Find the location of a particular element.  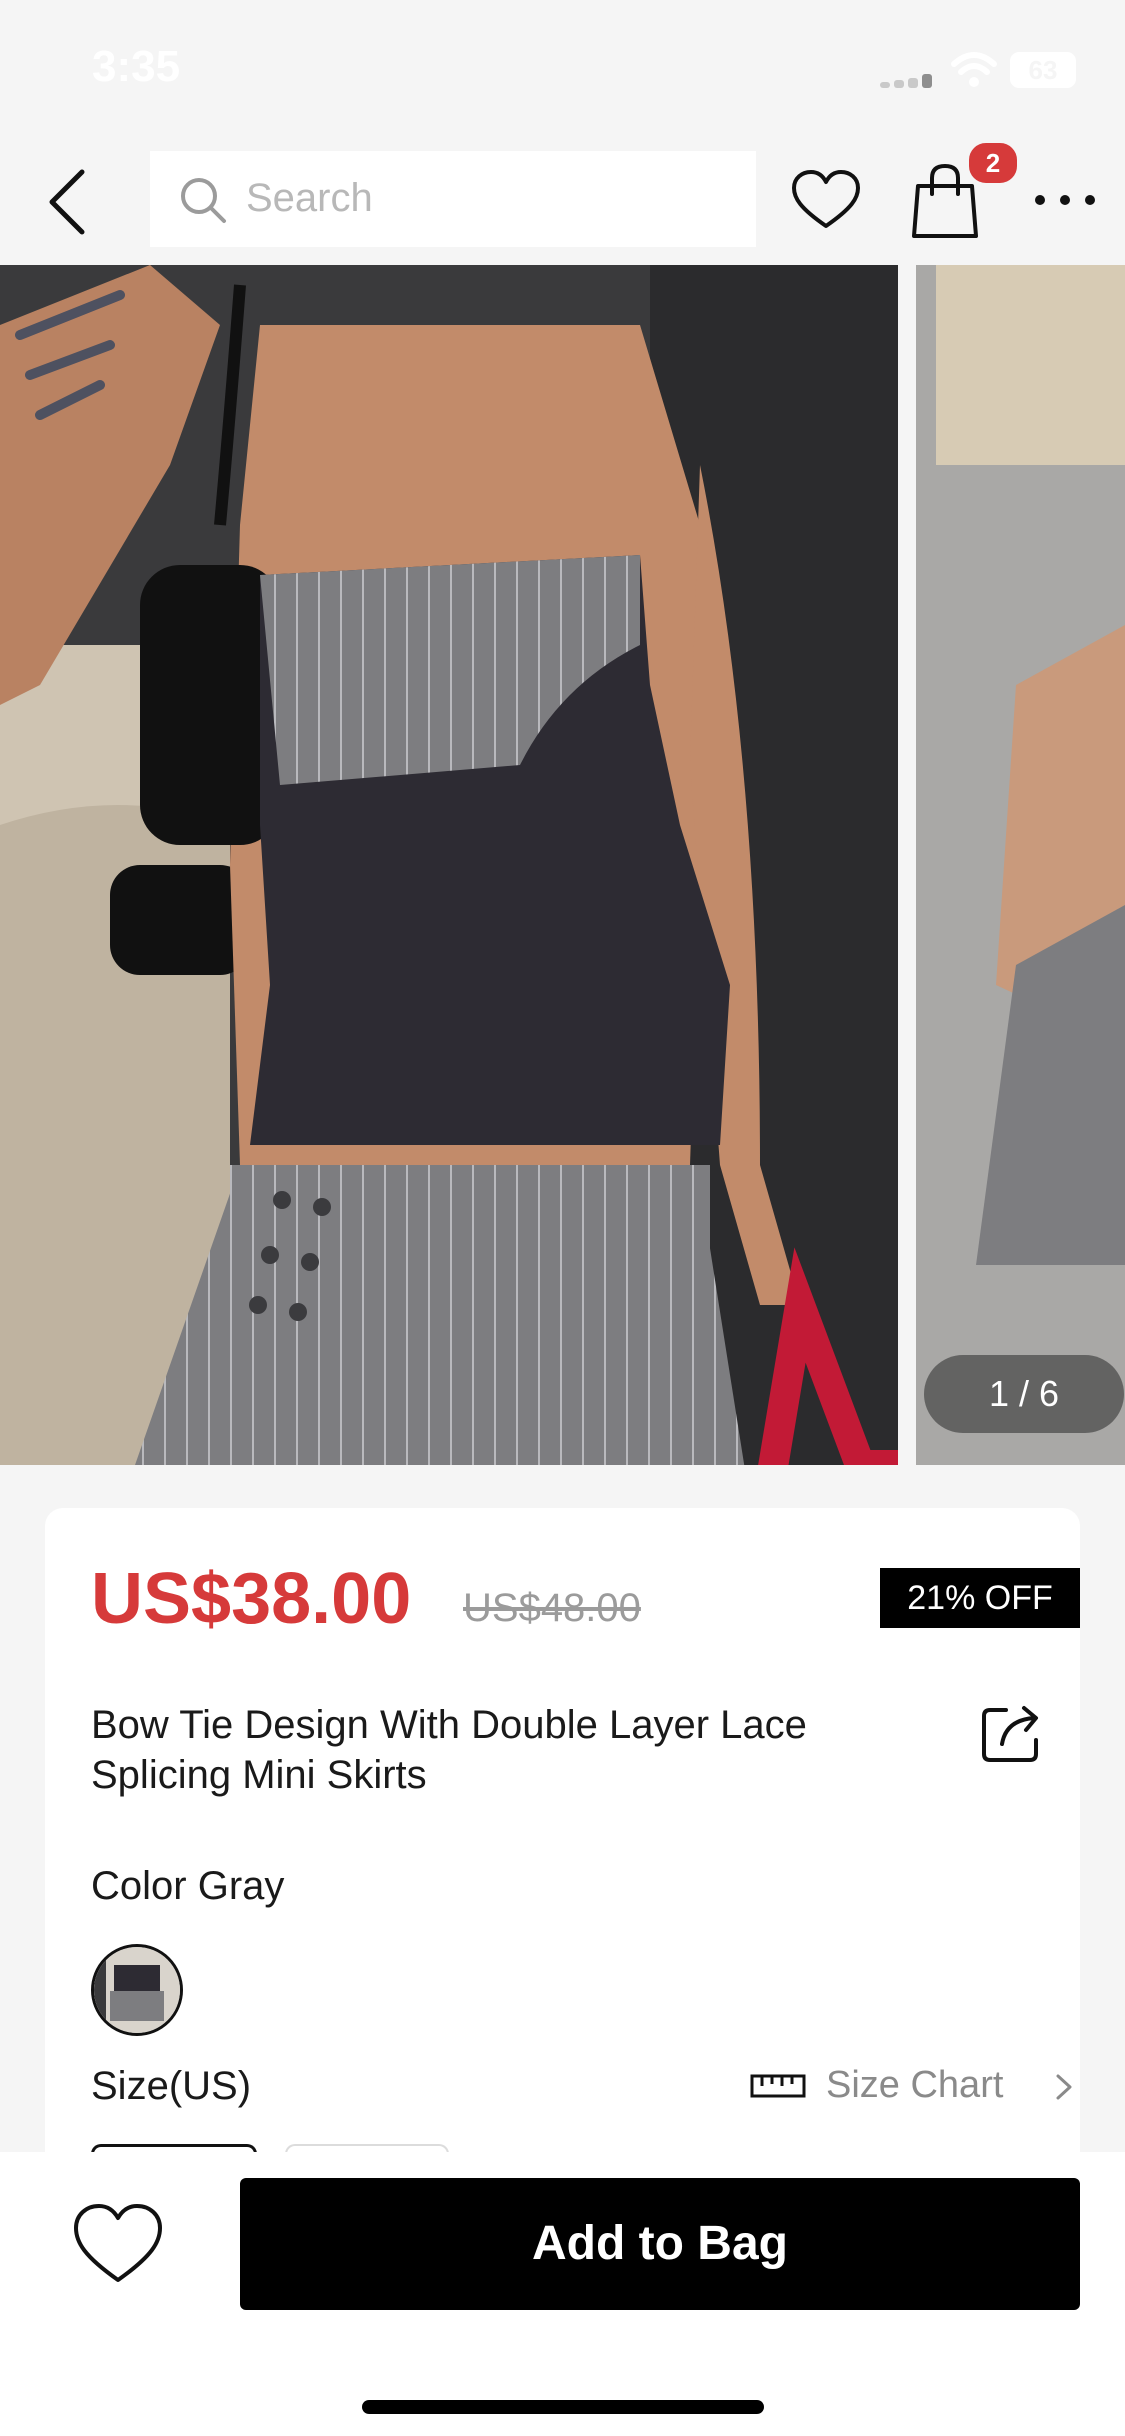

search-placeholder: Search is located at coordinates (309, 198).